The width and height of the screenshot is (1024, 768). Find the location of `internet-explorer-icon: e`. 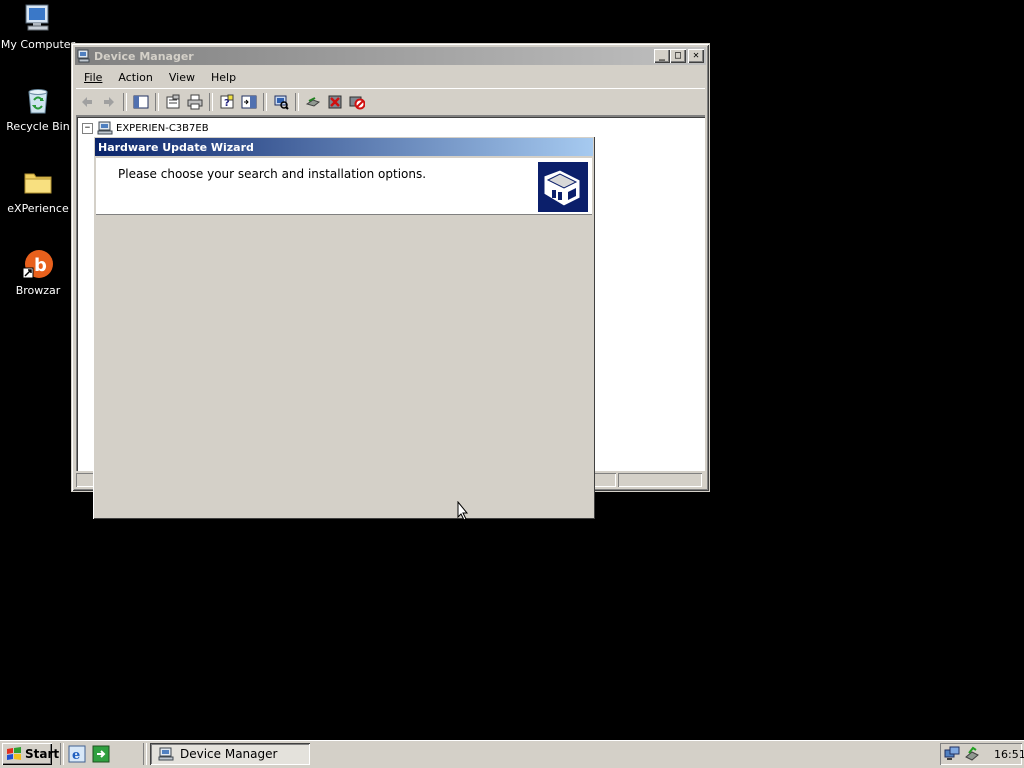

internet-explorer-icon: e is located at coordinates (77, 754).